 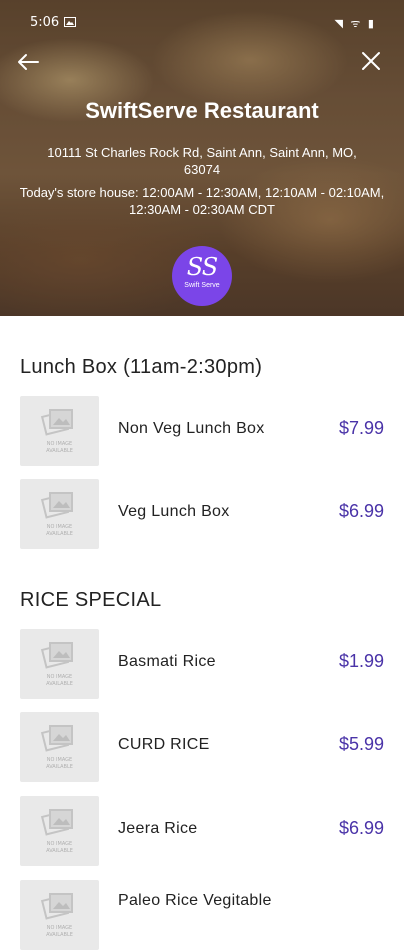 I want to click on item-price: $1.99, so click(x=361, y=661).